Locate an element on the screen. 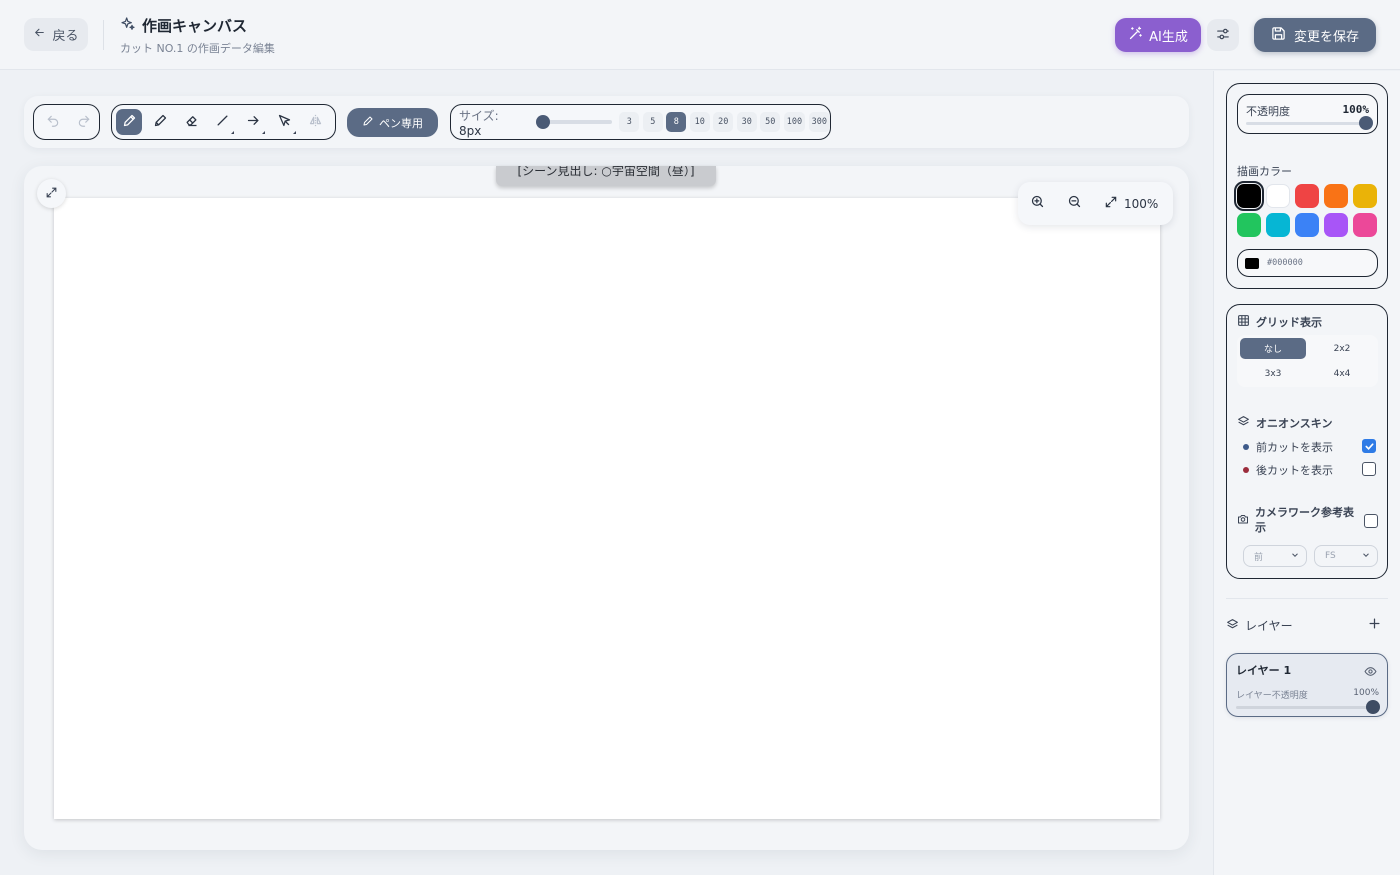  layer-opacity-slider is located at coordinates (1308, 707).